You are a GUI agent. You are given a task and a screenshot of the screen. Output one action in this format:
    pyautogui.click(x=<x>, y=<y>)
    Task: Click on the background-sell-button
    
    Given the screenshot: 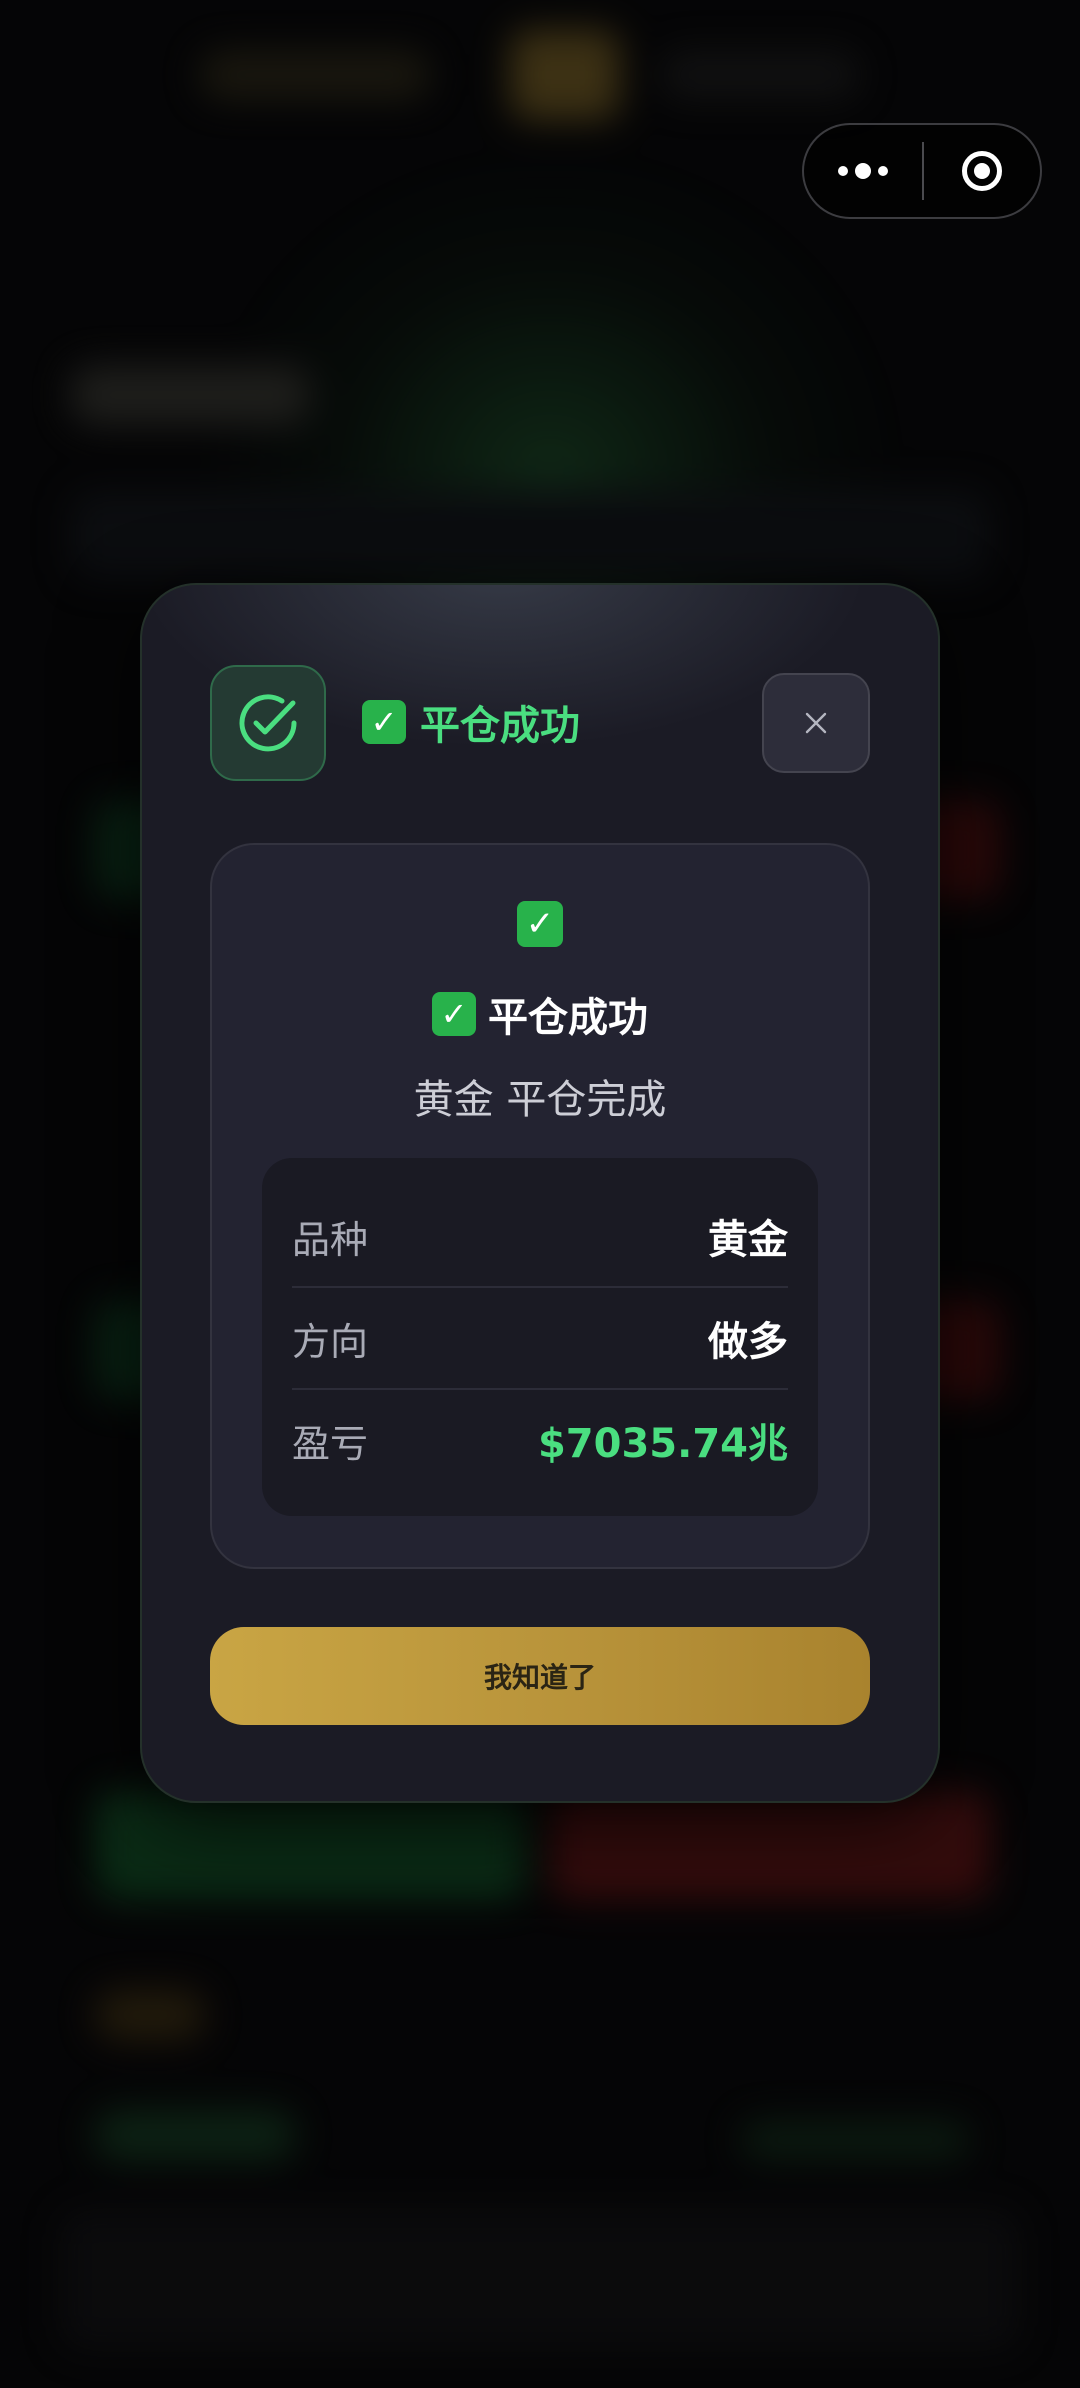 What is the action you would take?
    pyautogui.click(x=770, y=1845)
    